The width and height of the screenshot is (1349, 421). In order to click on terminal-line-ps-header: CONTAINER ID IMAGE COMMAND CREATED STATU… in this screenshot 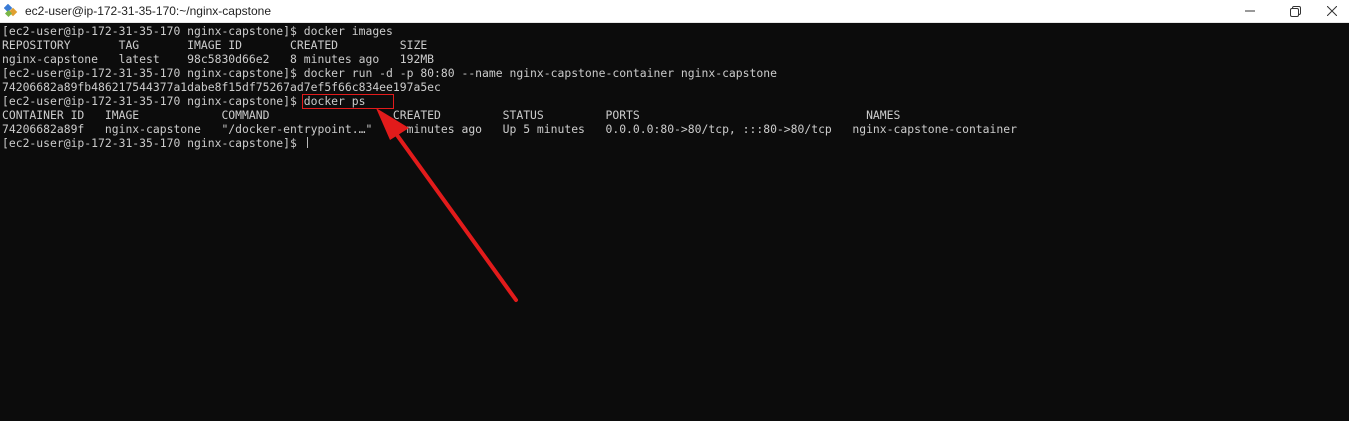, I will do `click(451, 115)`.